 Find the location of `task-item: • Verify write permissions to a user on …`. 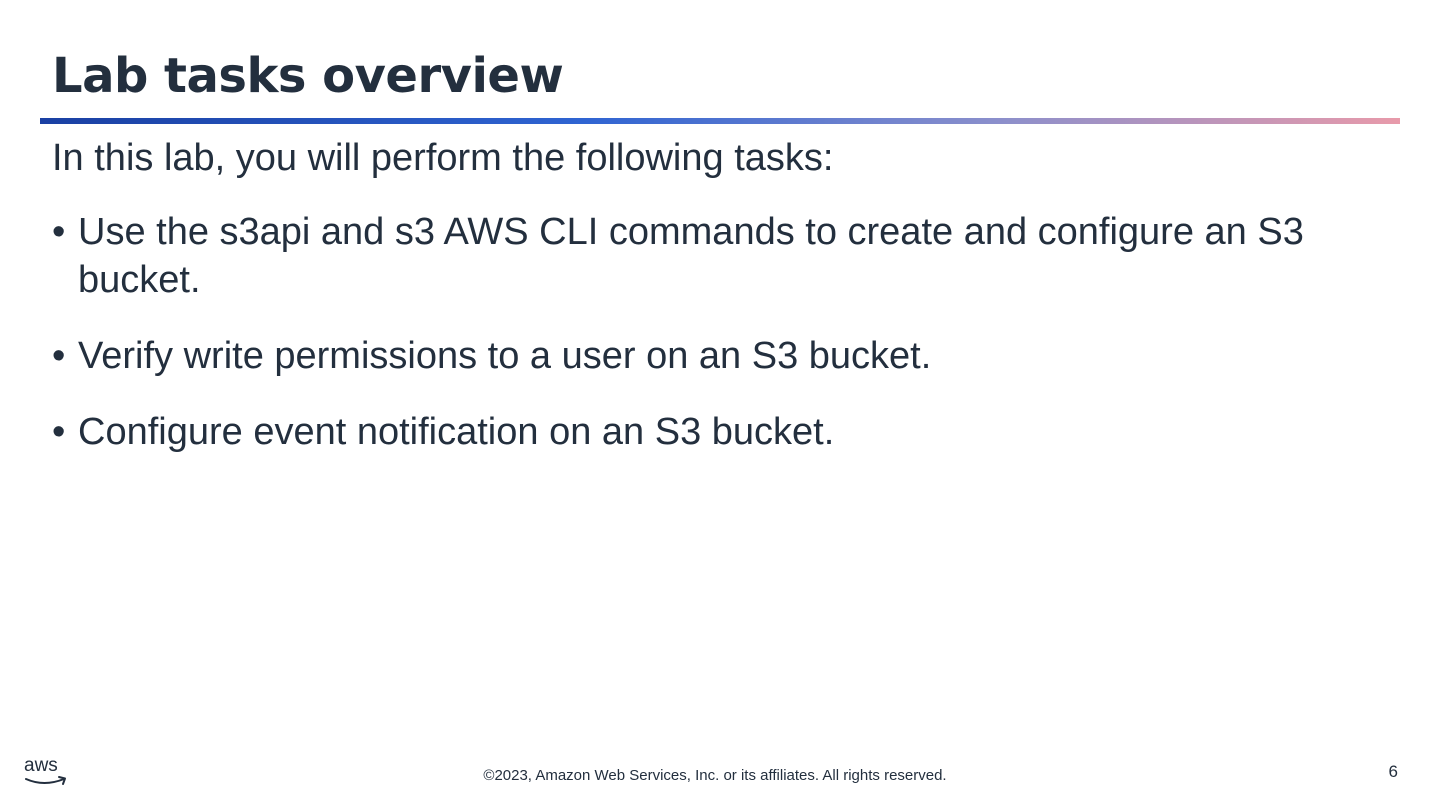

task-item: • Verify write permissions to a user on … is located at coordinates (732, 356).